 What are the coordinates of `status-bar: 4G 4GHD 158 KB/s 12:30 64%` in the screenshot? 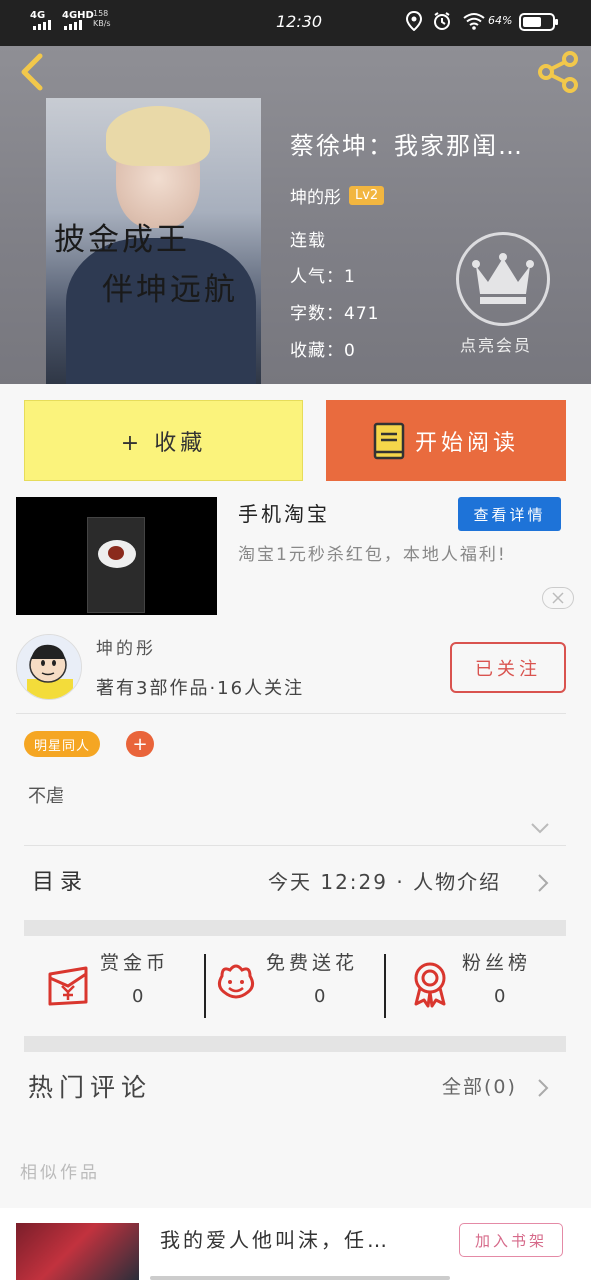 It's located at (295, 23).